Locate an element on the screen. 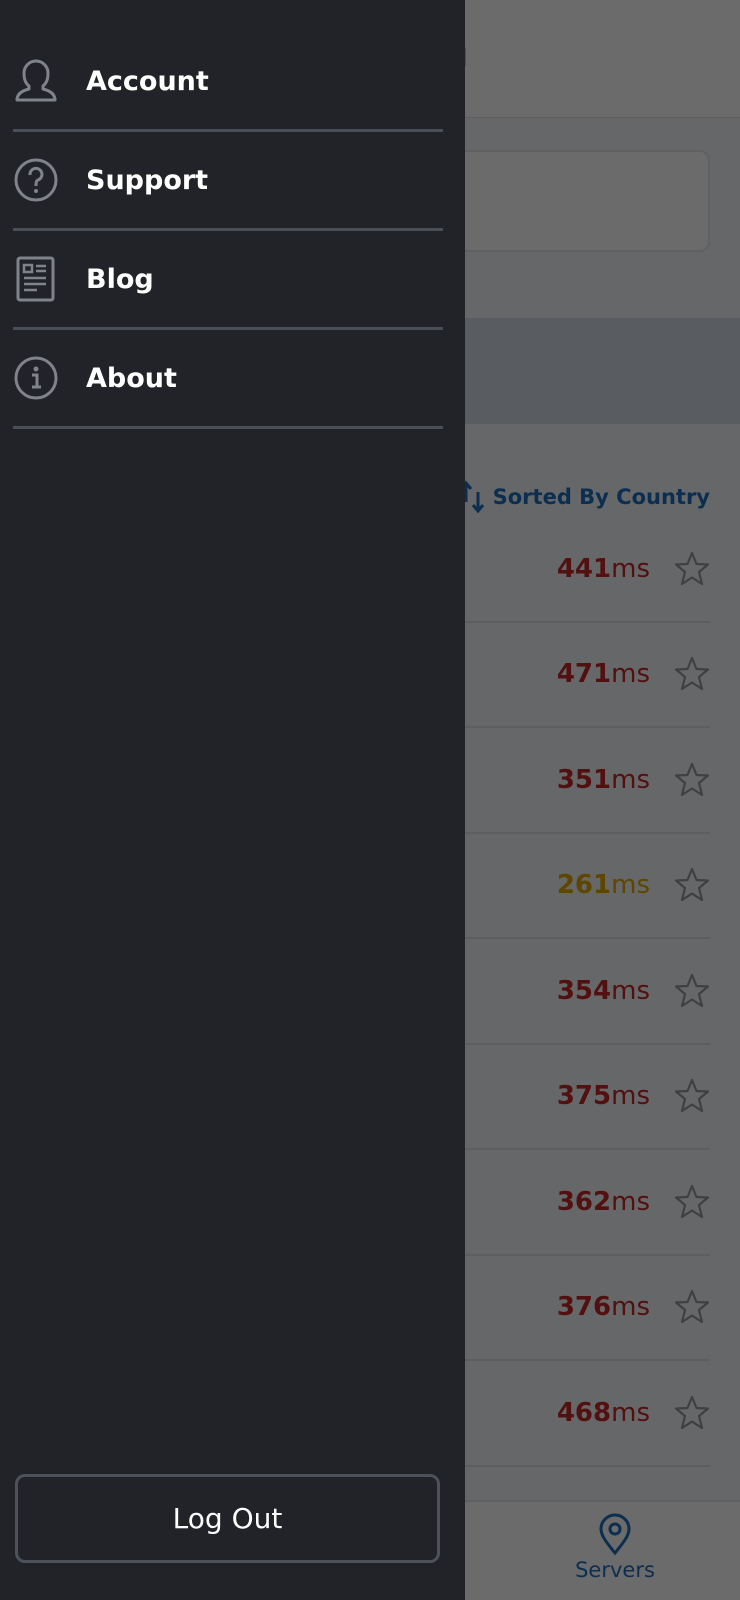  newspaper-icon is located at coordinates (36, 279).